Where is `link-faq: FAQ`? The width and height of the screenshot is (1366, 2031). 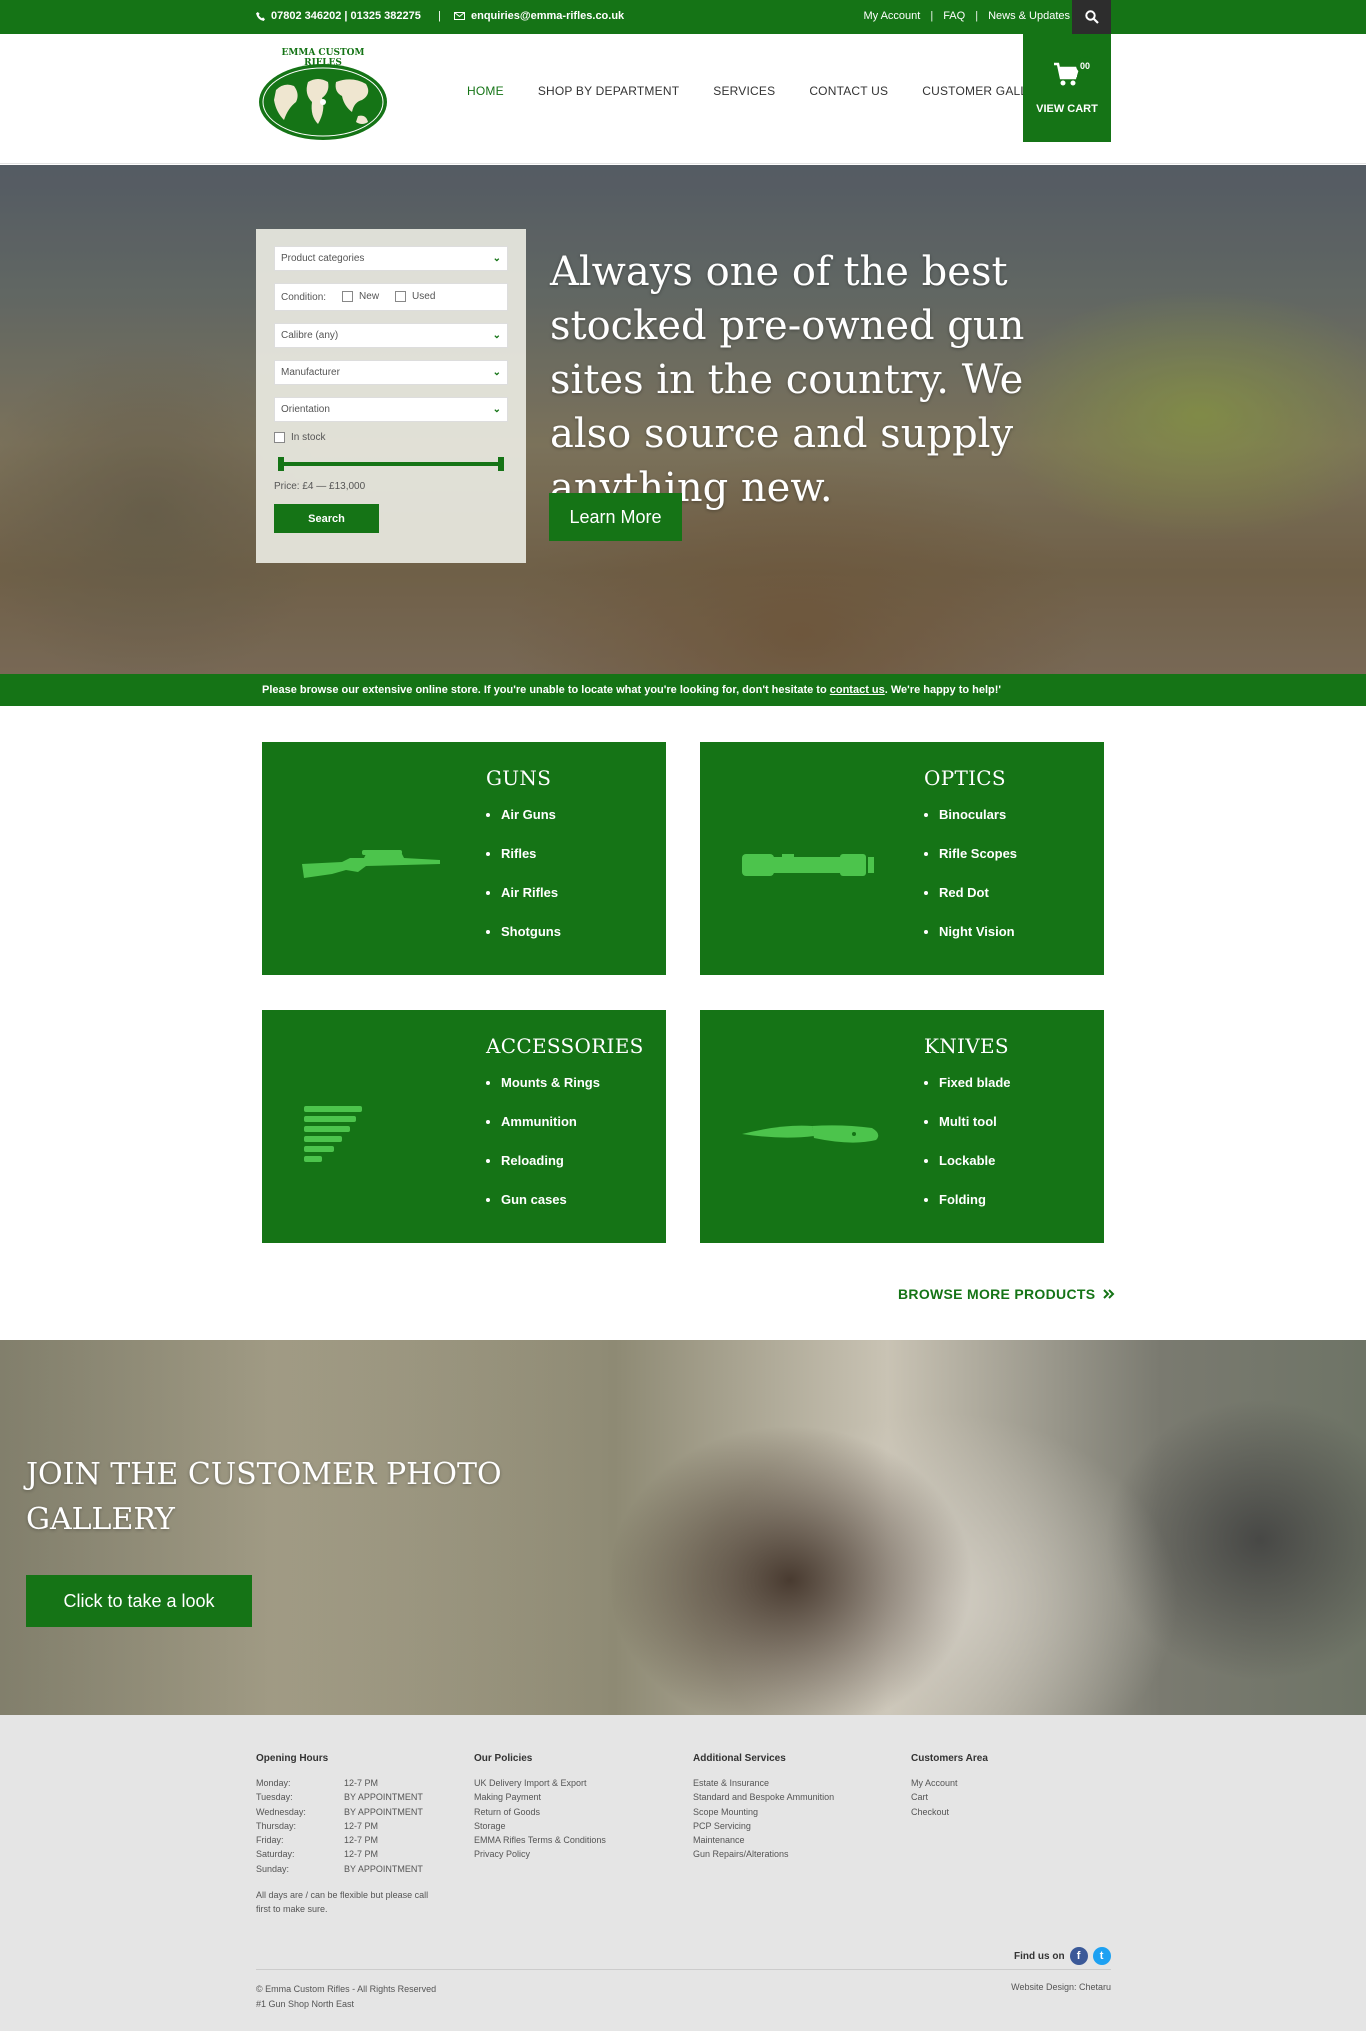
link-faq: FAQ is located at coordinates (954, 16).